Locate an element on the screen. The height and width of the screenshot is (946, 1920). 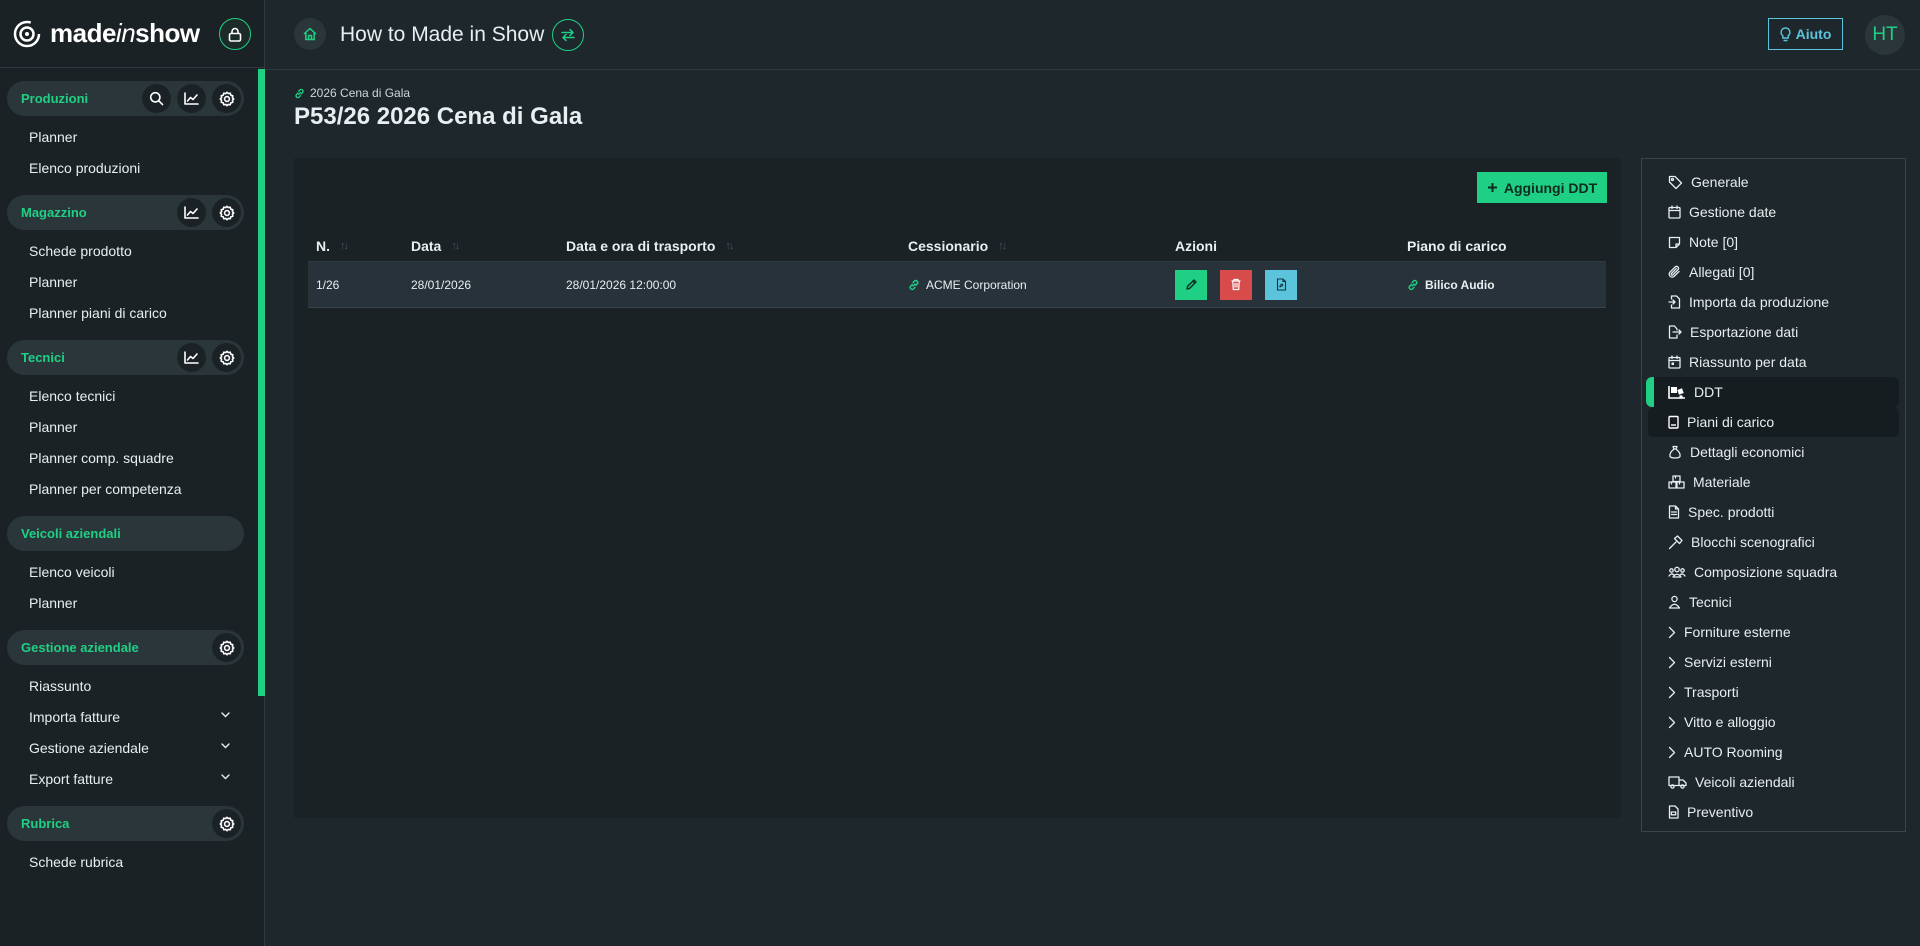
sidebar-item-planner-comp-squadre: Planner comp. squadre is located at coordinates (125, 457).